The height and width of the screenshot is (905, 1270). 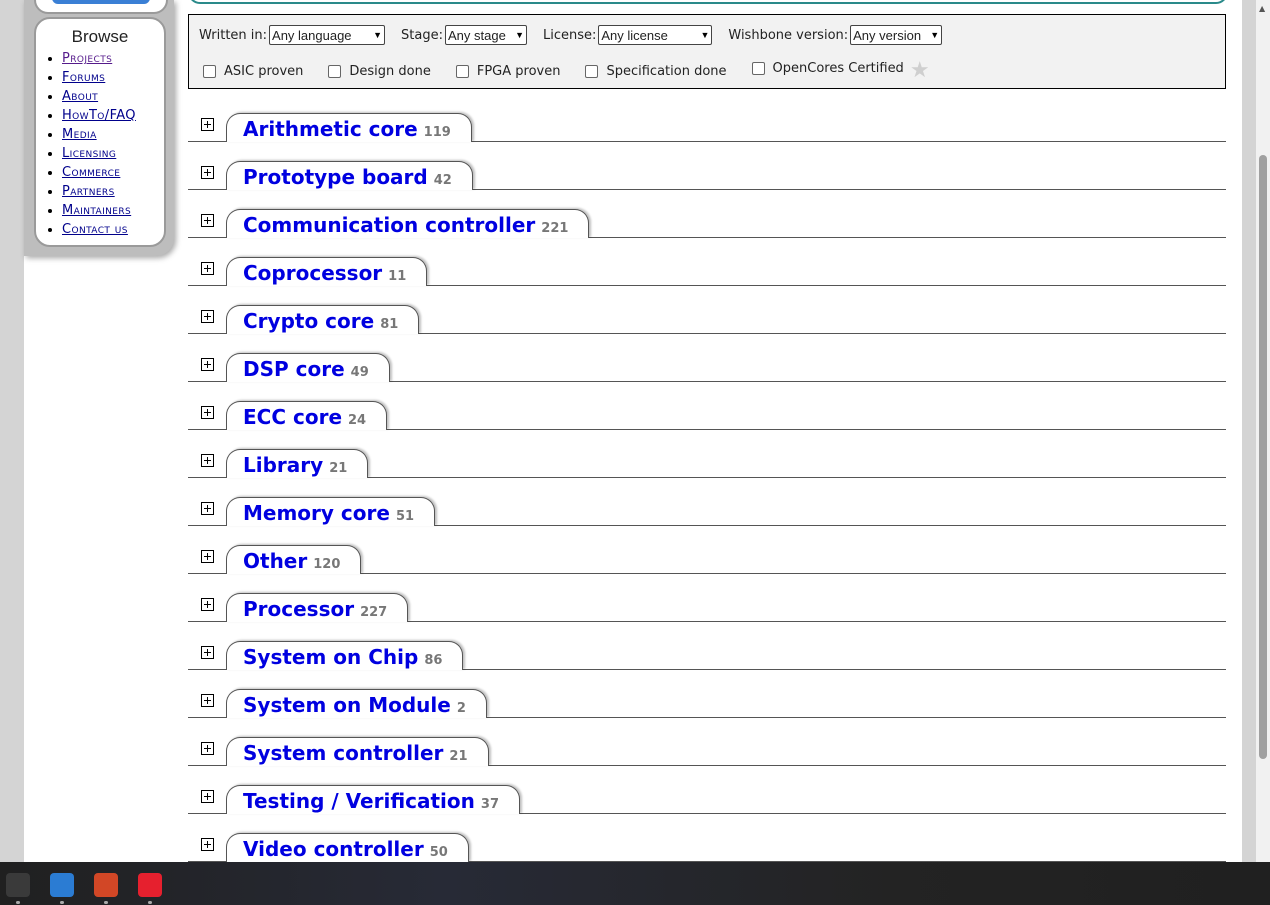 I want to click on category-count: 21, so click(x=338, y=468).